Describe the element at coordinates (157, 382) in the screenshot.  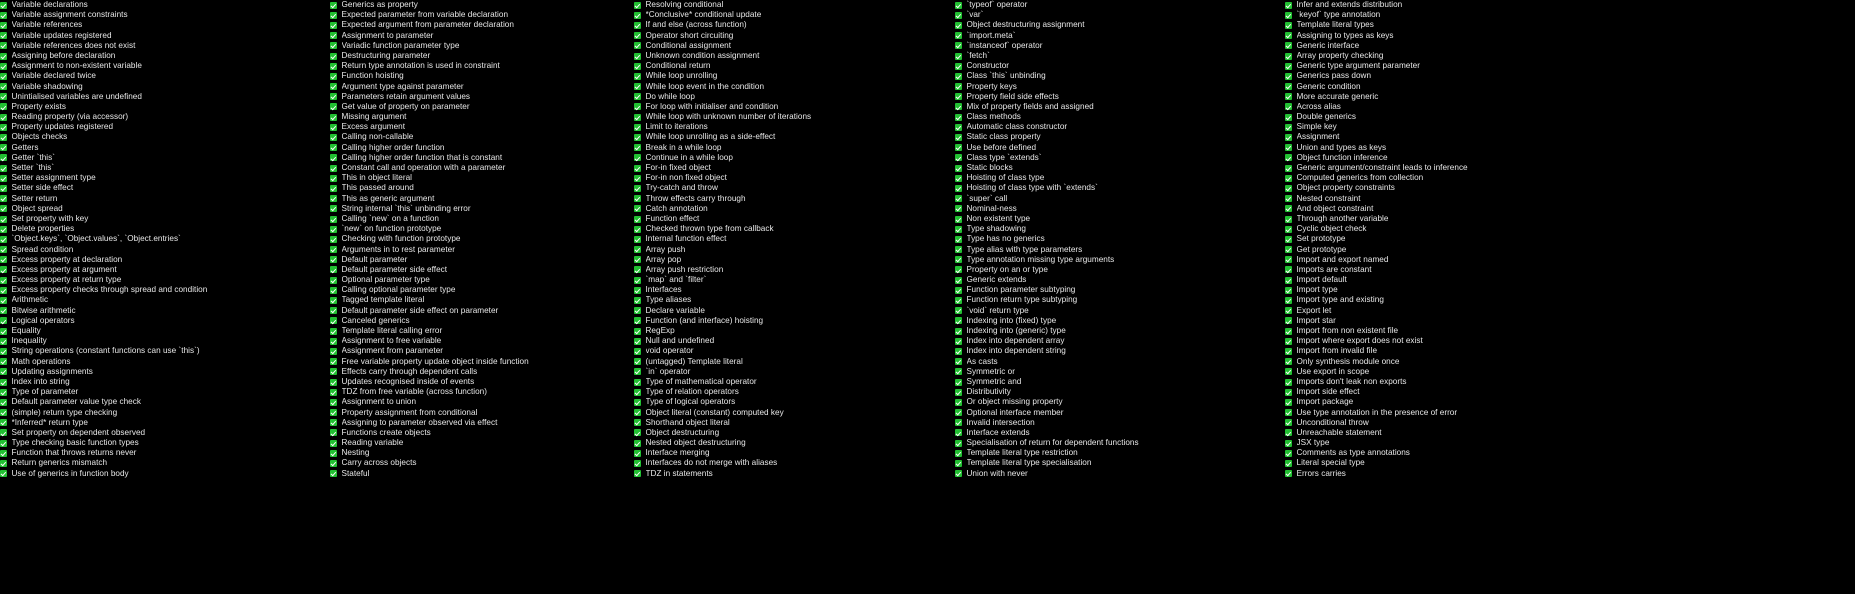
I see `test-result-item: Index into string` at that location.